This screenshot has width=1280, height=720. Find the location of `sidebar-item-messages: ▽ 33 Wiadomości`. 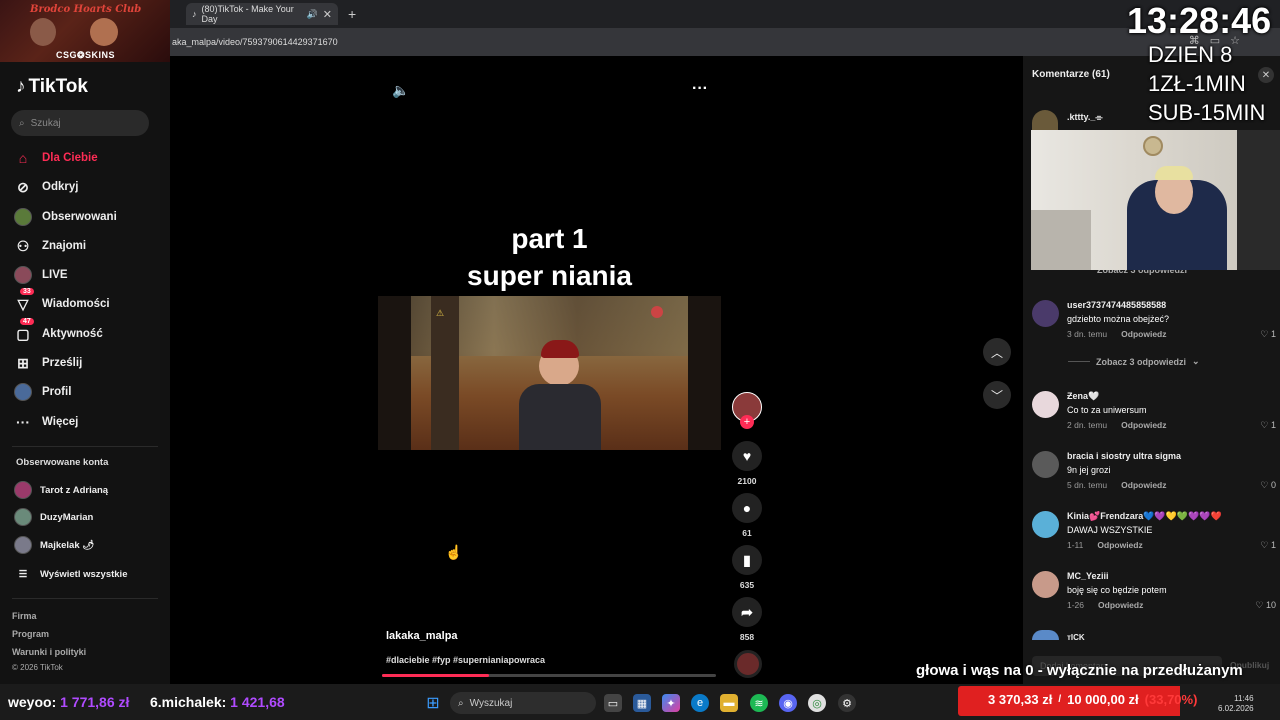

sidebar-item-messages: ▽ 33 Wiadomości is located at coordinates (89, 302).